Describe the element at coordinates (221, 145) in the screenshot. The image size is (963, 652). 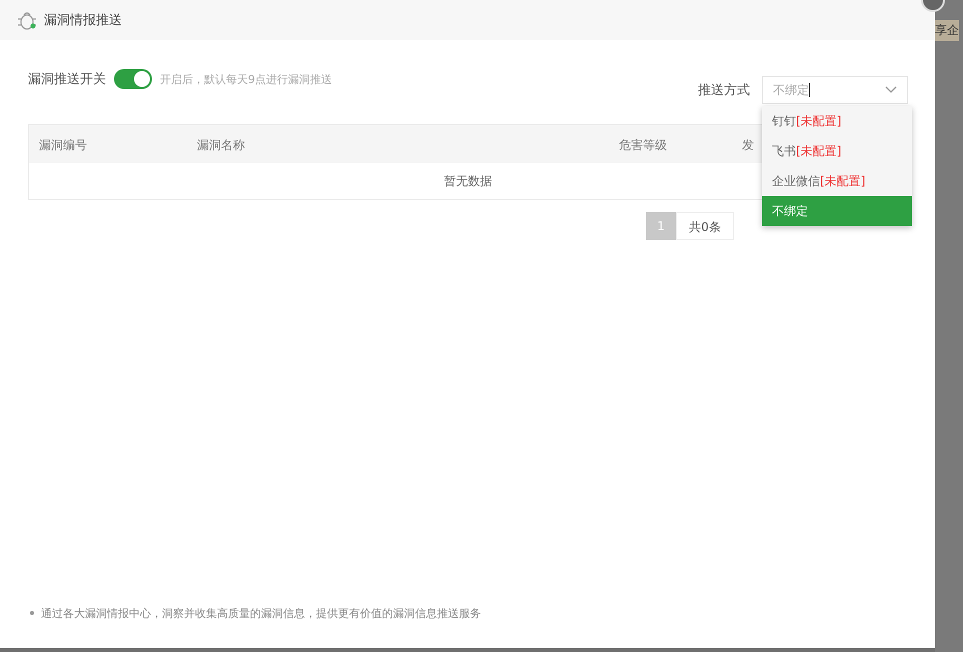
I see `column-header: 漏洞名称` at that location.